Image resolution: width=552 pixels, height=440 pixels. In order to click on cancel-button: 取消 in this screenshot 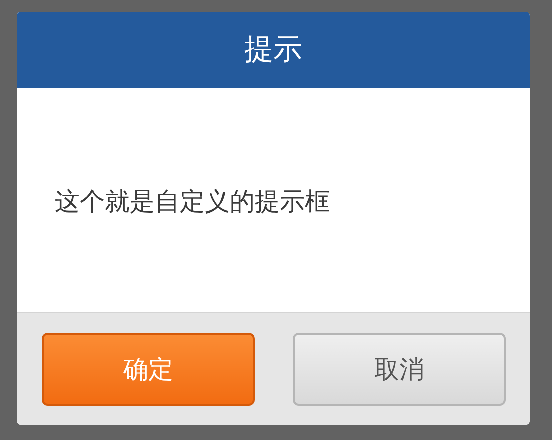, I will do `click(399, 369)`.